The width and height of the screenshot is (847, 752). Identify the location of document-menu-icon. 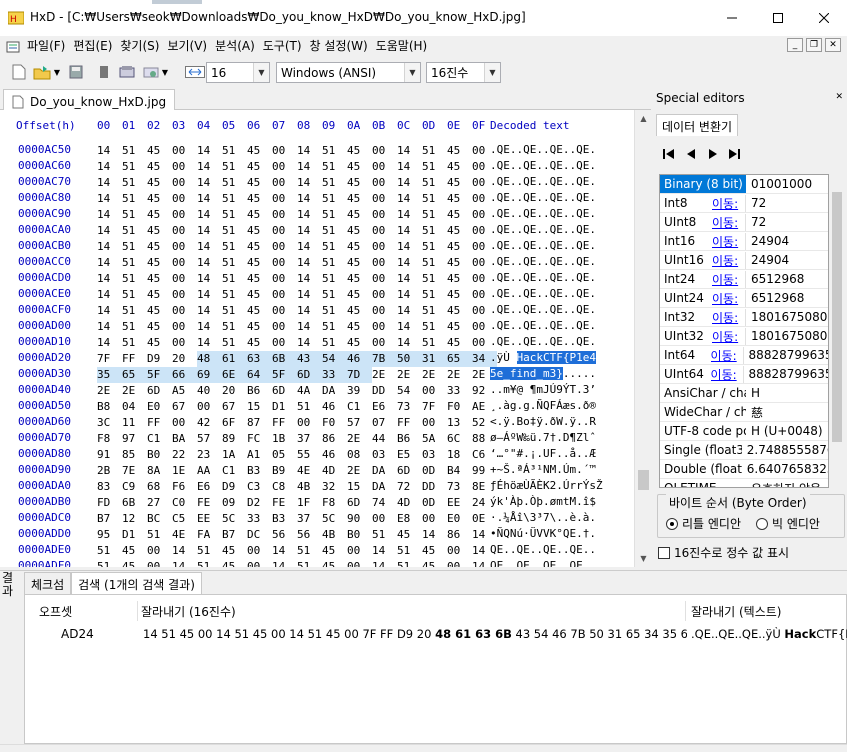
(13, 47).